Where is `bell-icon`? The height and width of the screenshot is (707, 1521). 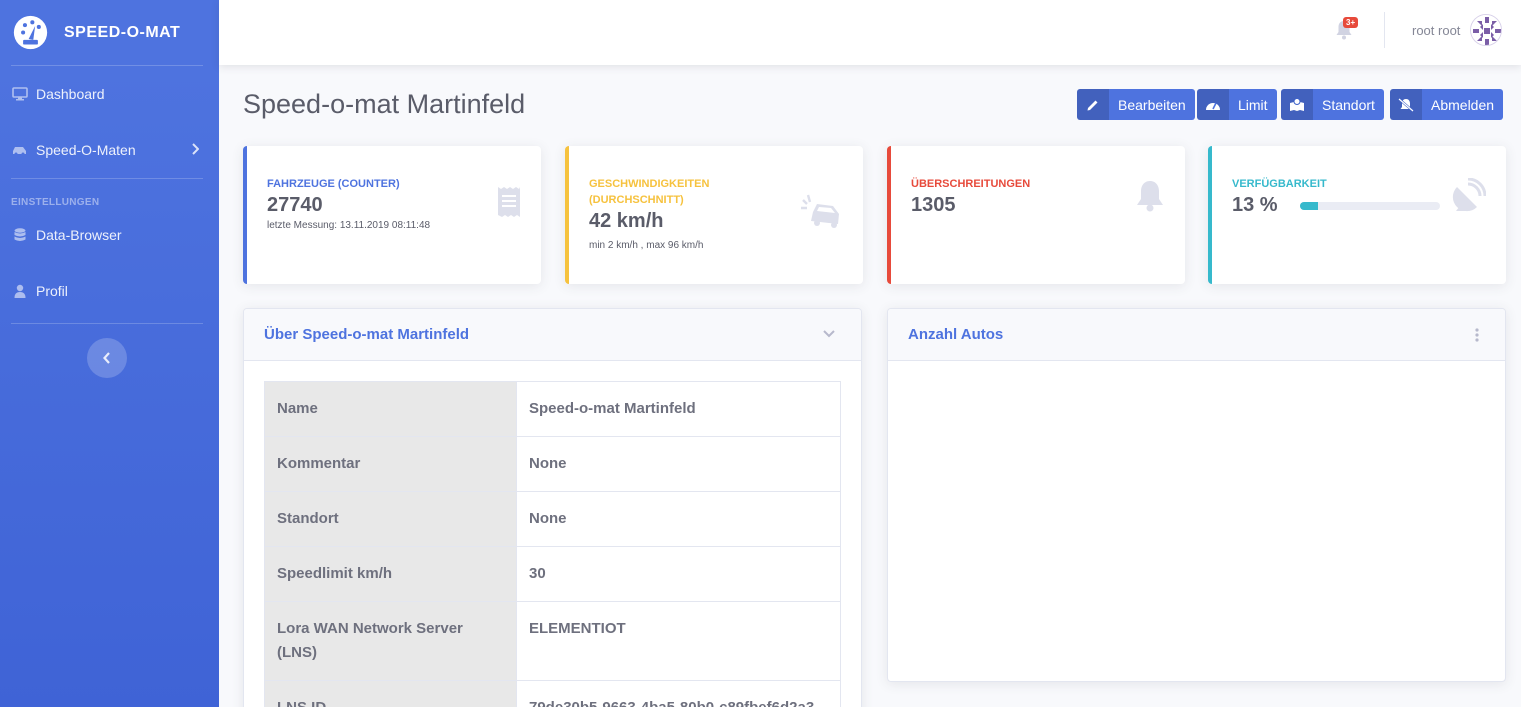
bell-icon is located at coordinates (1150, 196).